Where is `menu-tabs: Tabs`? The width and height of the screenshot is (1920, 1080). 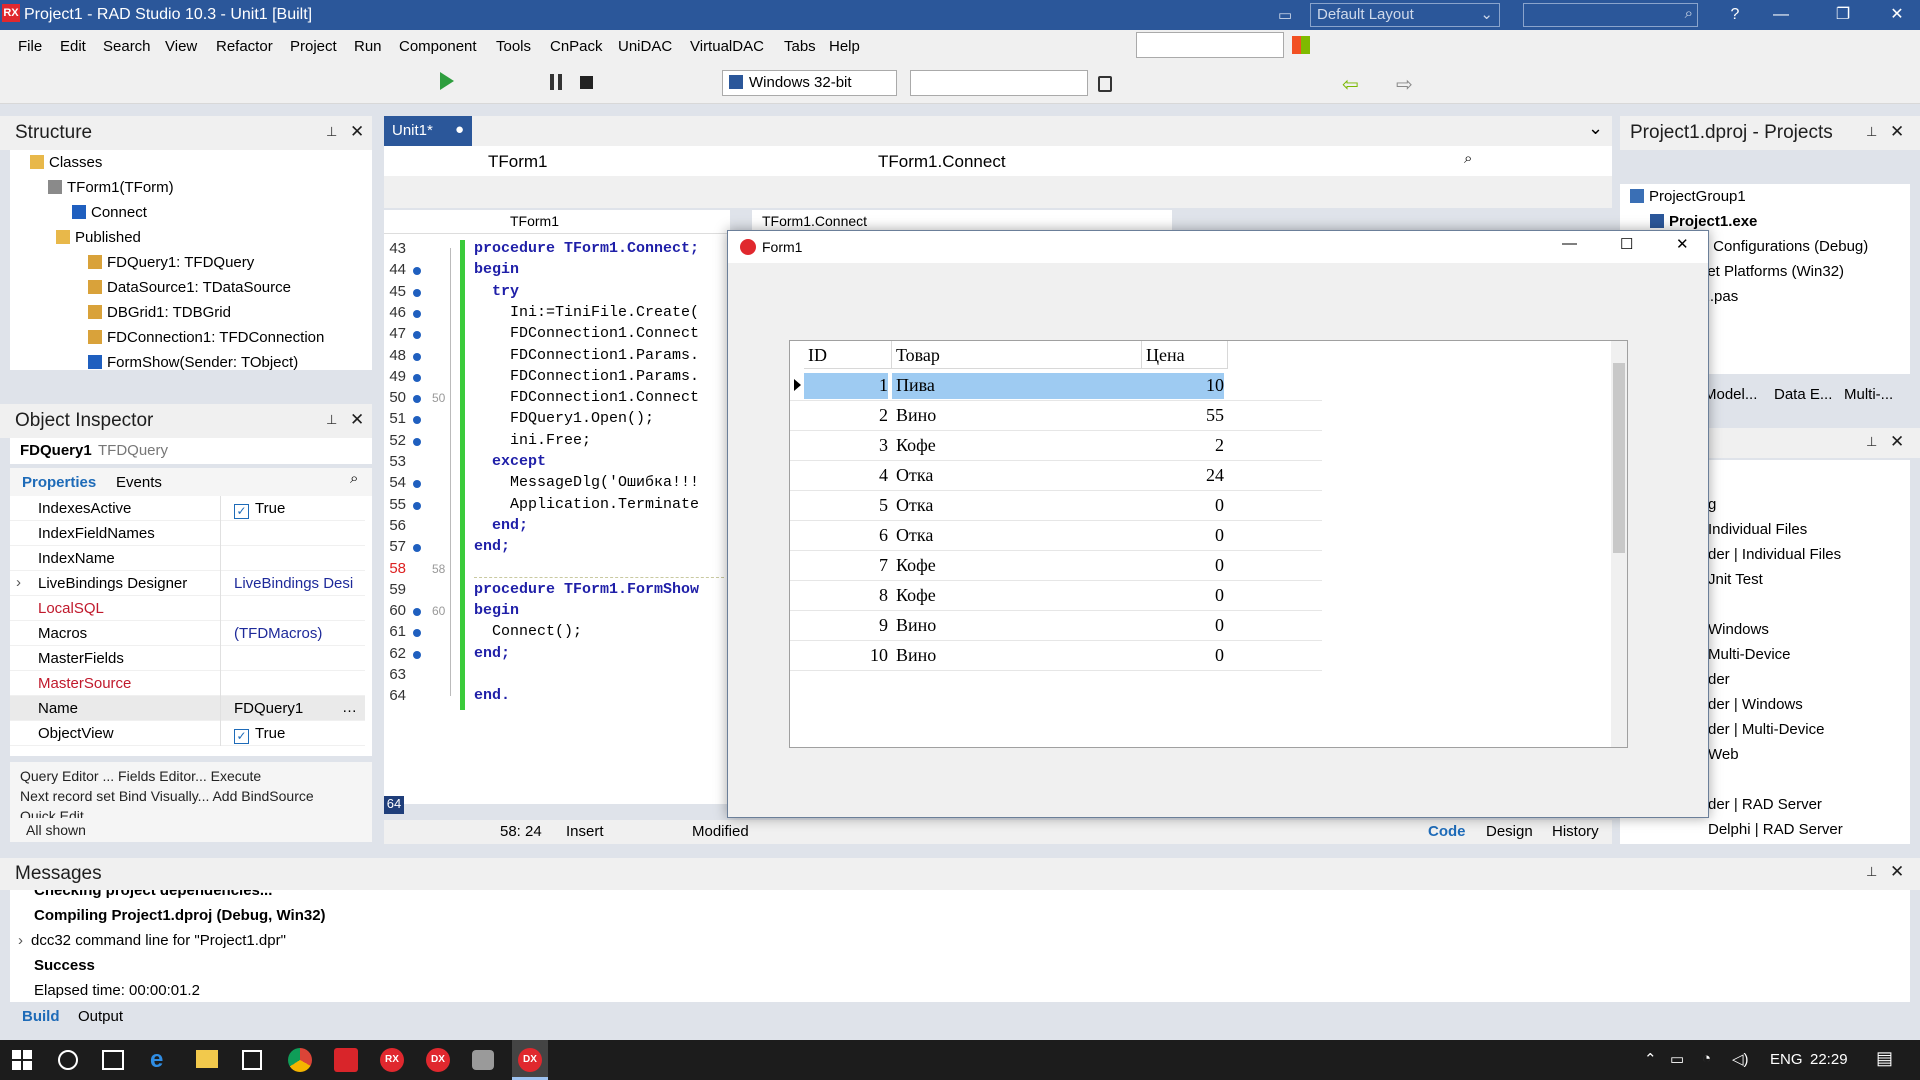 menu-tabs: Tabs is located at coordinates (800, 46).